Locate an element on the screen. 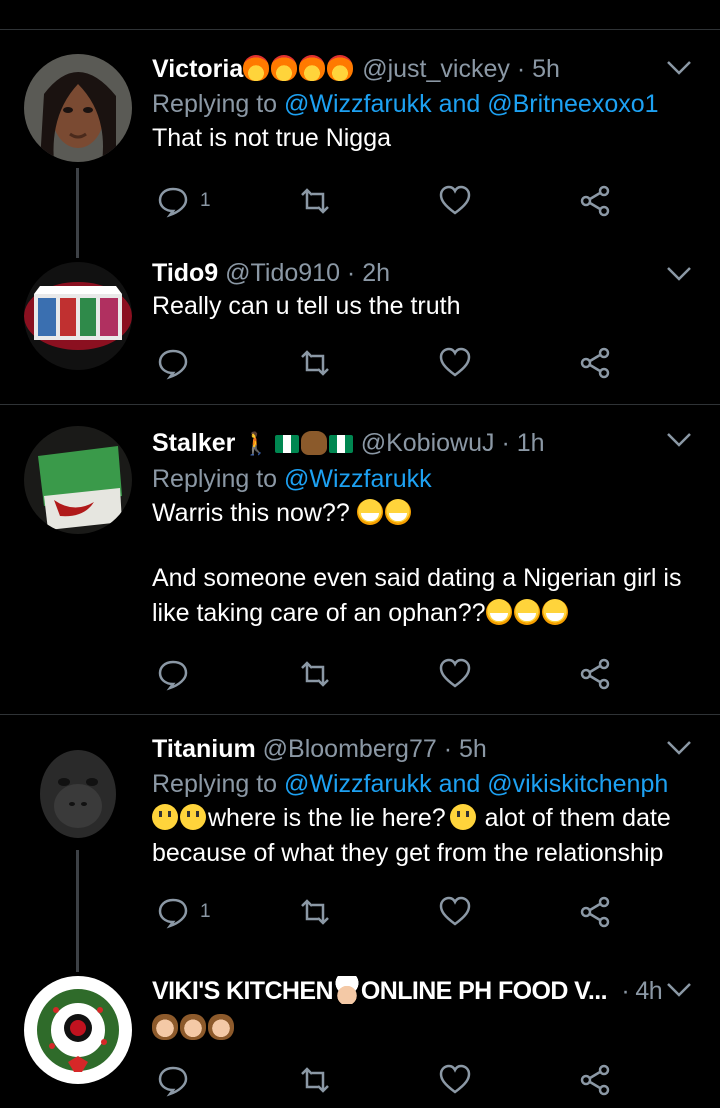 This screenshot has height=1108, width=720. author-name: Titanium is located at coordinates (204, 749).